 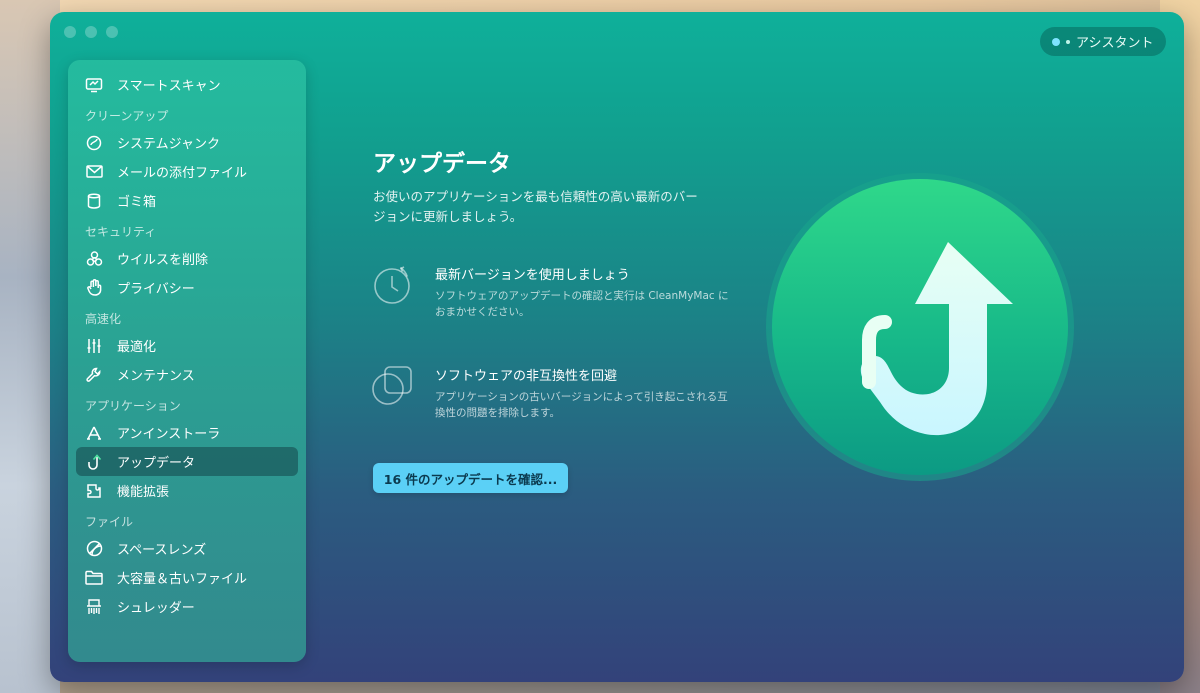 I want to click on window-controls, so click(x=91, y=32).